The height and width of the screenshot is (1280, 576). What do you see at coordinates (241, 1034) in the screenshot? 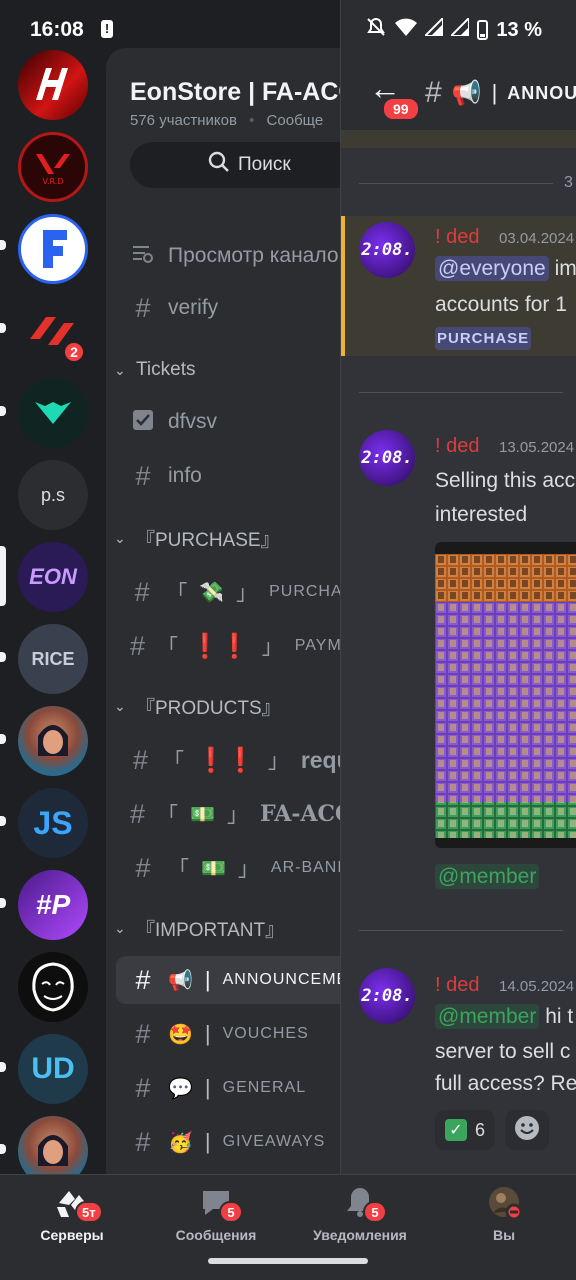
I see `channel-vouches: # 🤩 | VOUCHES` at bounding box center [241, 1034].